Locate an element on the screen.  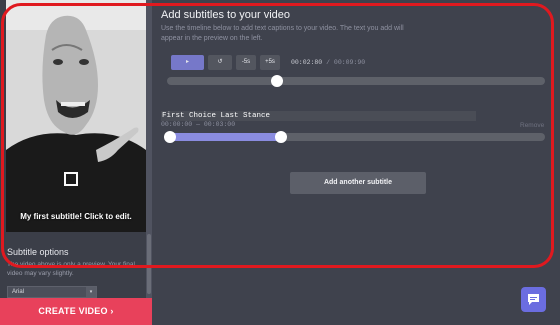
total-time: 00:09:90 is located at coordinates (349, 62).